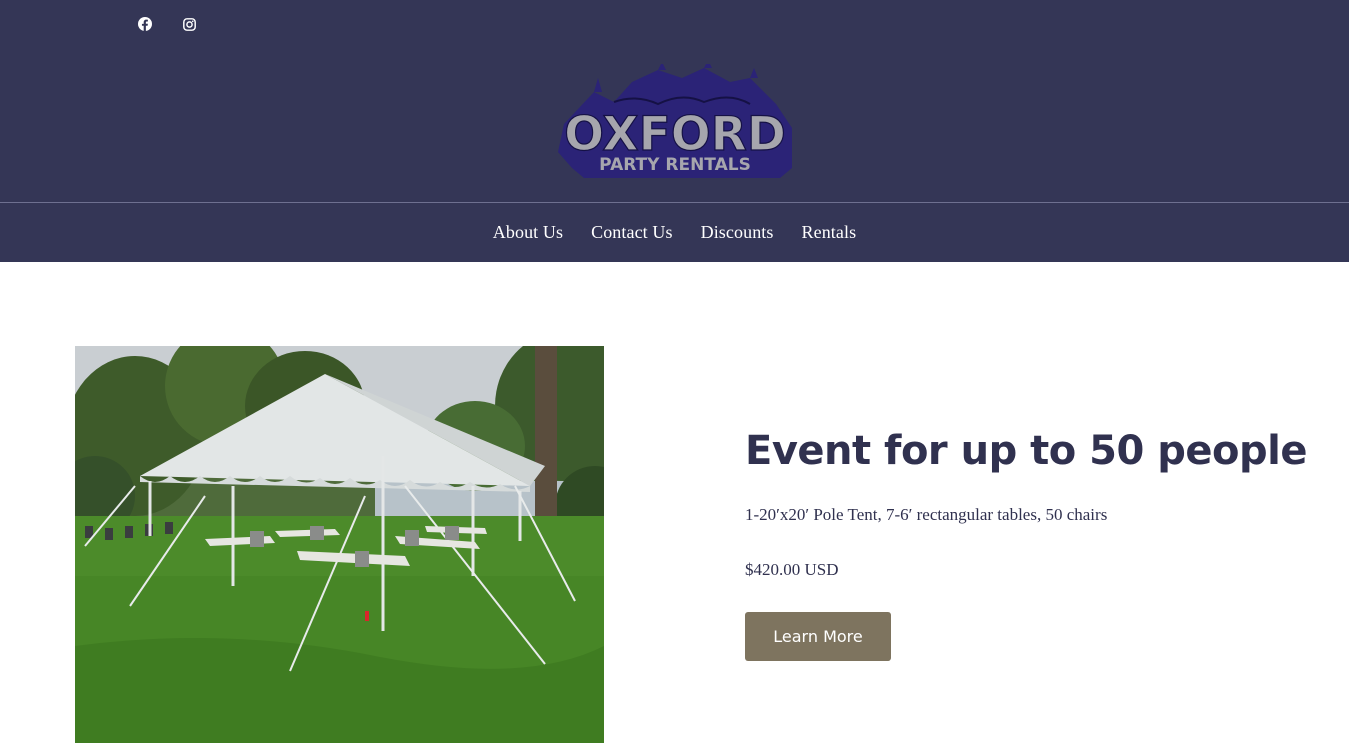 This screenshot has width=1349, height=749. Describe the element at coordinates (675, 134) in the screenshot. I see `logo-wordmark: OXFORD` at that location.